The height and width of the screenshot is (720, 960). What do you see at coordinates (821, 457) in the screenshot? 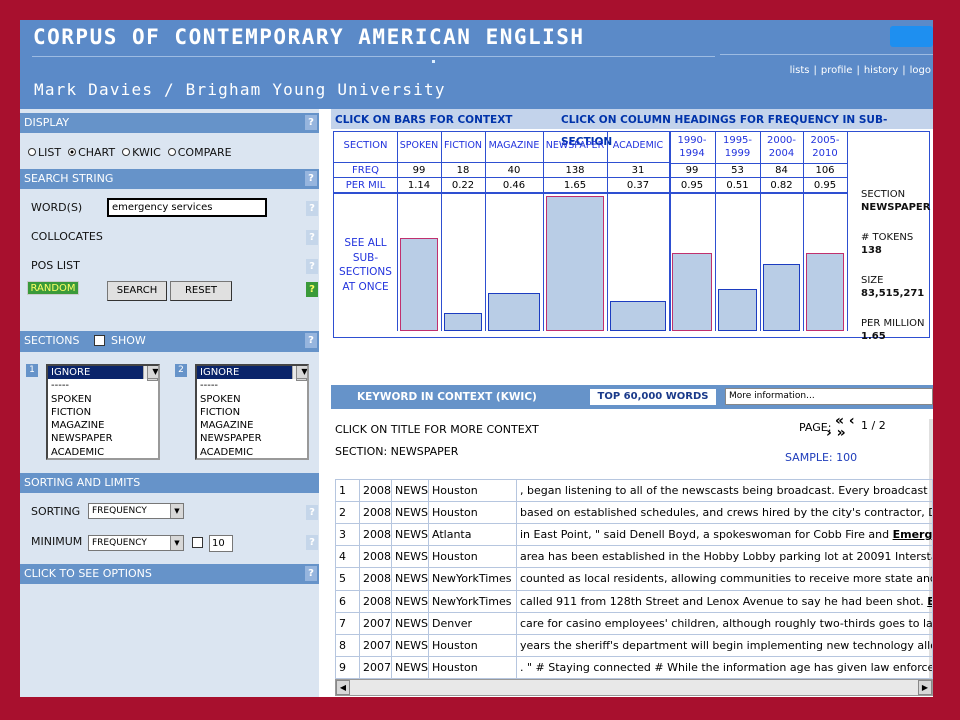
I see `sample-link: SAMPLE: 100` at bounding box center [821, 457].